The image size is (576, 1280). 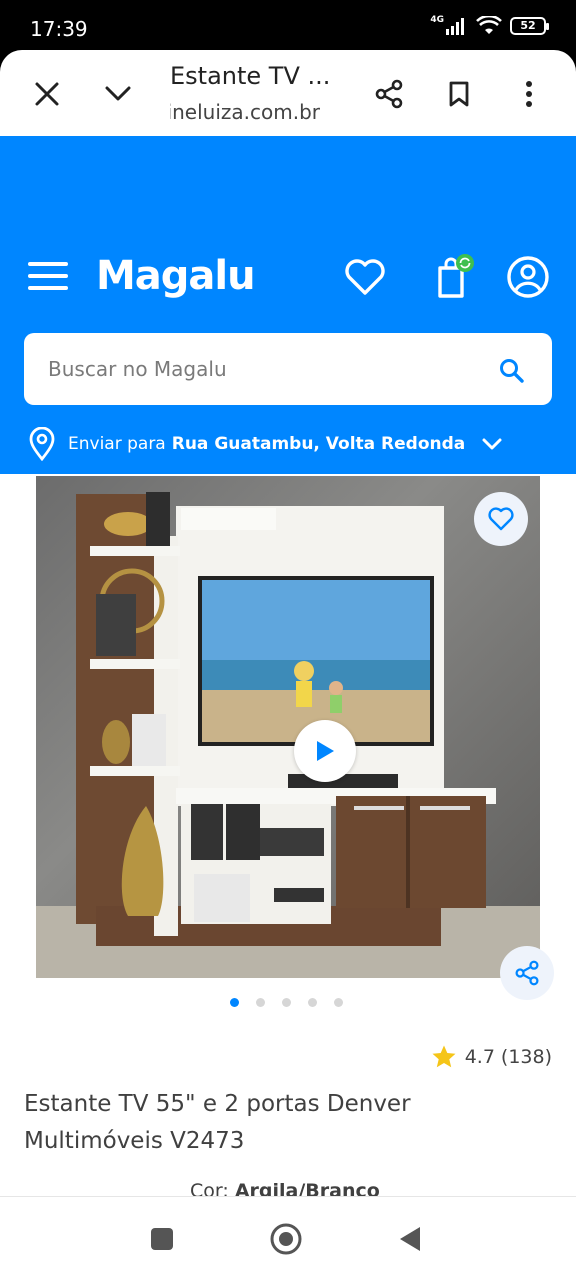 I want to click on home-button, so click(x=286, y=1239).